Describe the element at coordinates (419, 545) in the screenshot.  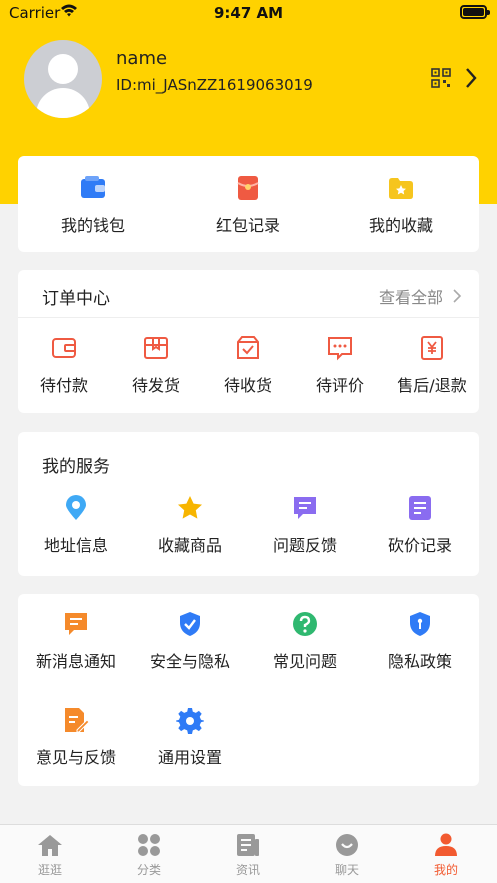
I see `bargain-records-label: 砍价记录` at that location.